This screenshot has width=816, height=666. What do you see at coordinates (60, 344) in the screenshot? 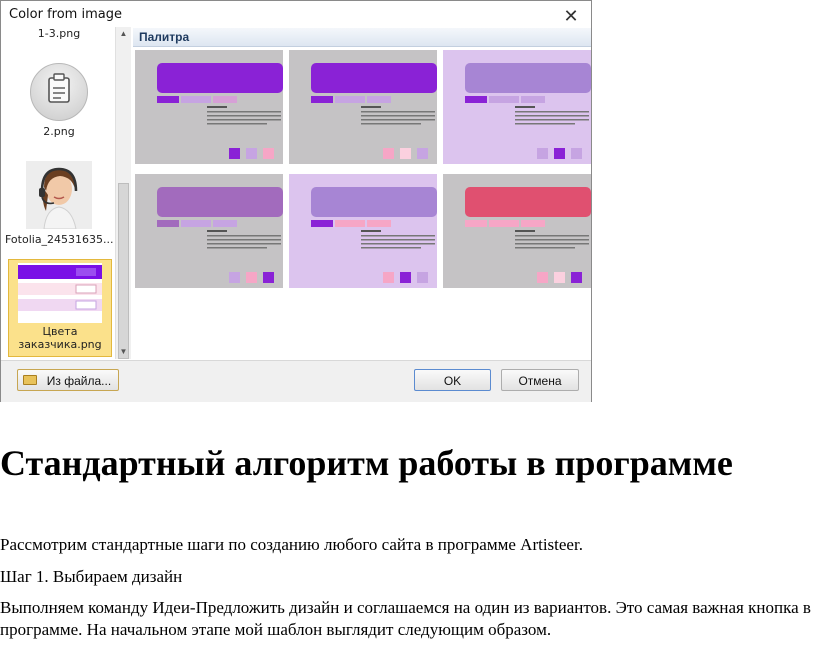
I see `file-caption-line2: заказчика.png` at bounding box center [60, 344].